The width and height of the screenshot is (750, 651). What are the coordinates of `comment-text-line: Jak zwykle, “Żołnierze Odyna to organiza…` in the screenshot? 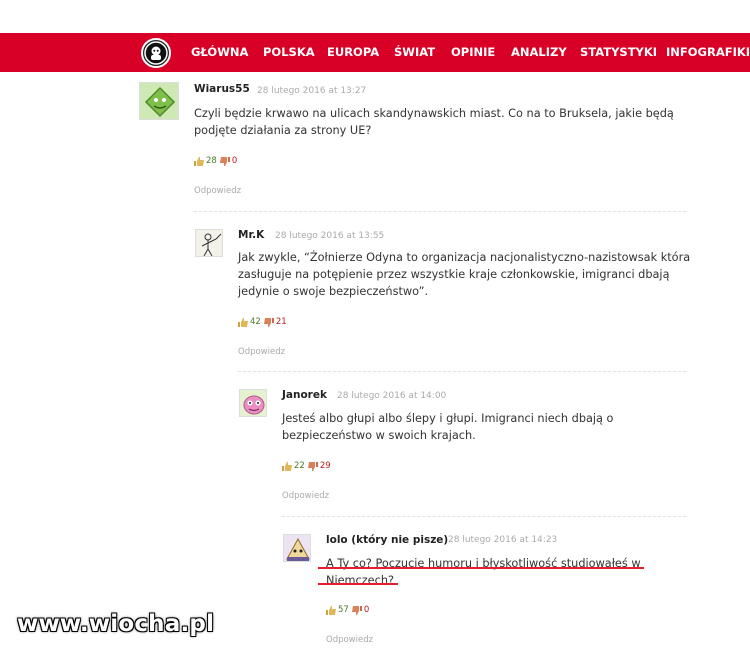 It's located at (464, 257).